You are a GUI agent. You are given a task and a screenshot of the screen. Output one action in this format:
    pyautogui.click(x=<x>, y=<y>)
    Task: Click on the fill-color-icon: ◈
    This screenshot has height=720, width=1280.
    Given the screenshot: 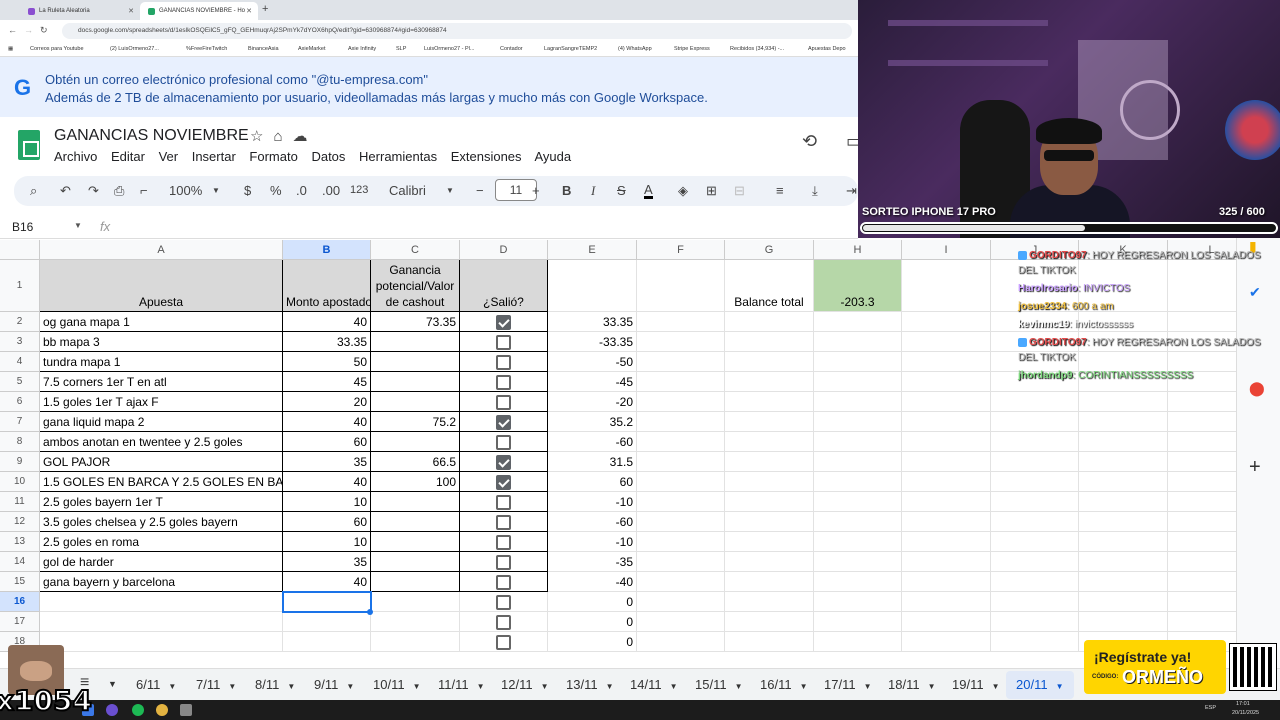 What is the action you would take?
    pyautogui.click(x=683, y=191)
    